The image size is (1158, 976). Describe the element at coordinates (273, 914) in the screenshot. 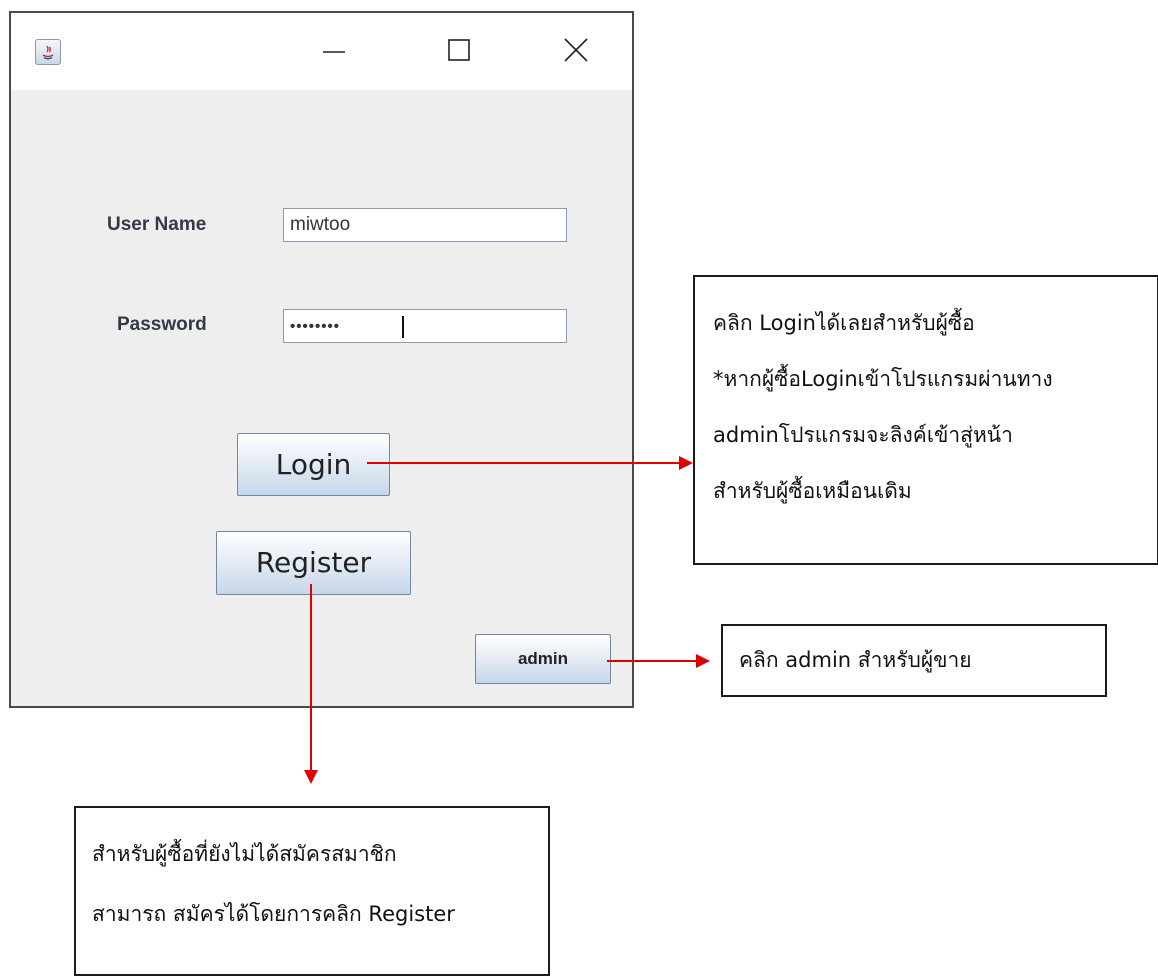

I see `register-note-line: สามารถ สมัครได้โดยการคลิก Register` at that location.